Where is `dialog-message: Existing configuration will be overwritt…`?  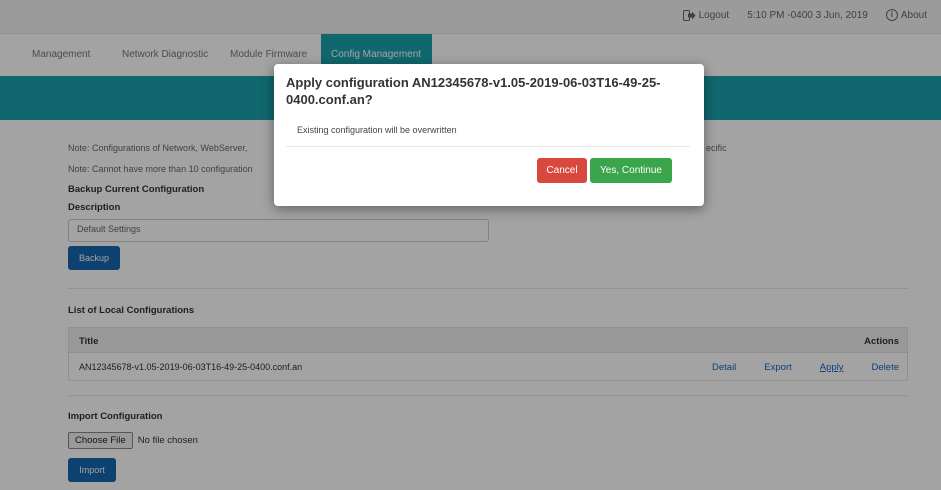 dialog-message: Existing configuration will be overwritt… is located at coordinates (377, 130).